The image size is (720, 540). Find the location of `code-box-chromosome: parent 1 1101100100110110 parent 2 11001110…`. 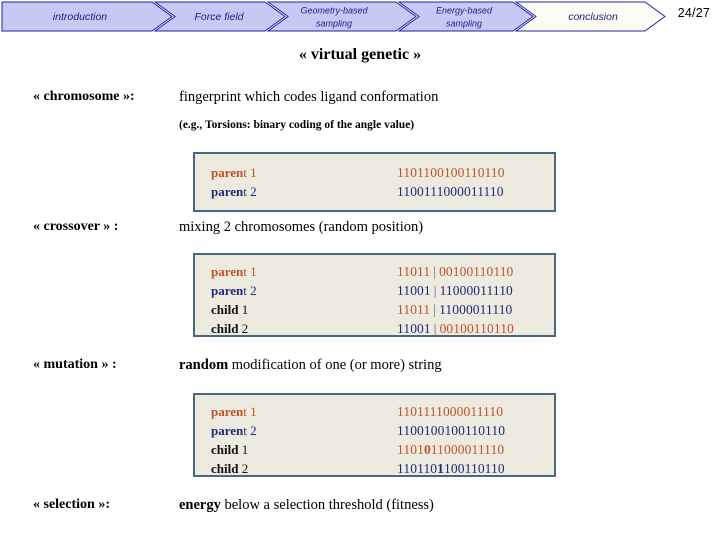

code-box-chromosome: parent 1 1101100100110110 parent 2 11001110… is located at coordinates (374, 182).